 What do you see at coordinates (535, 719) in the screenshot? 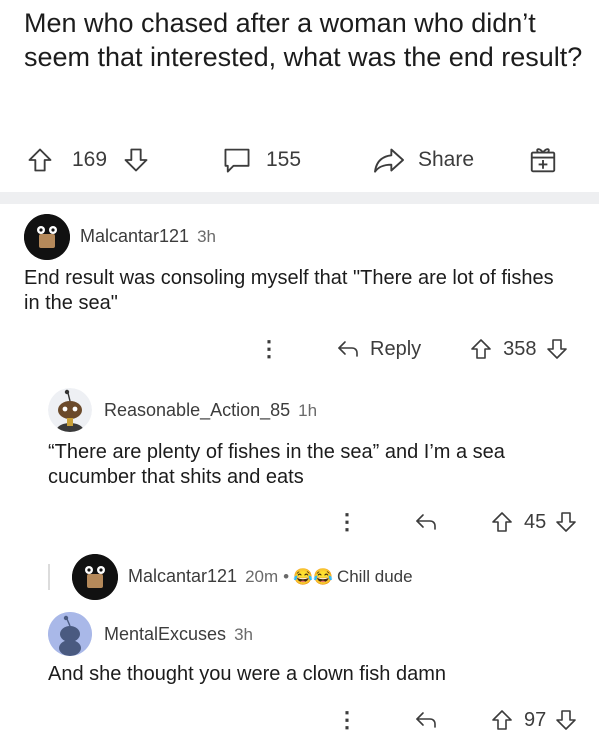
I see `vote-count: 97` at bounding box center [535, 719].